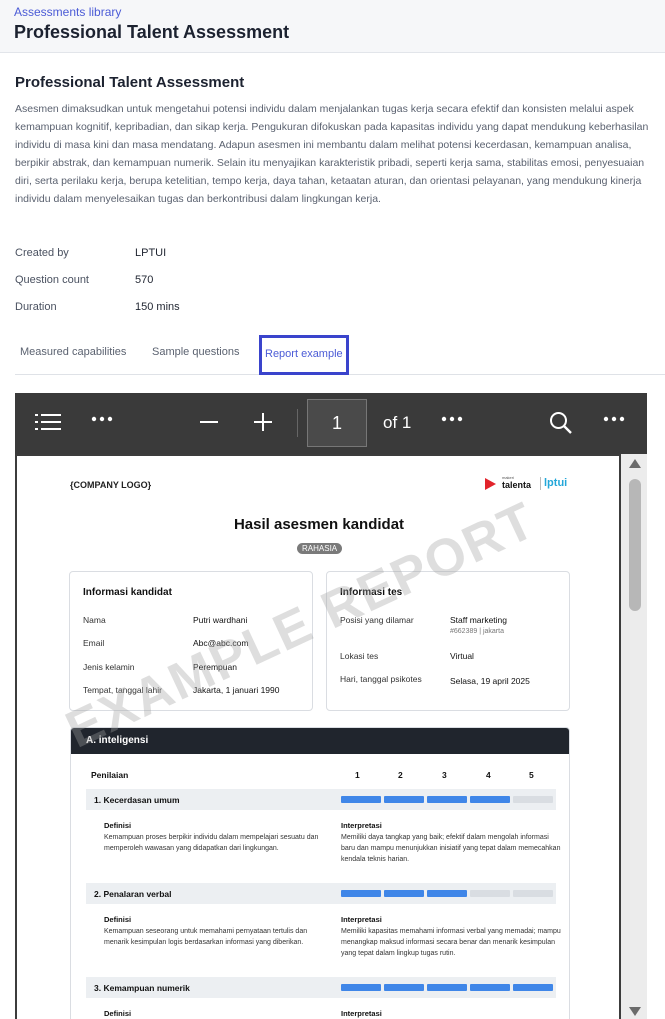 Image resolution: width=665 pixels, height=1019 pixels. Describe the element at coordinates (151, 253) in the screenshot. I see `meta-value-created-by: LPTUI` at that location.